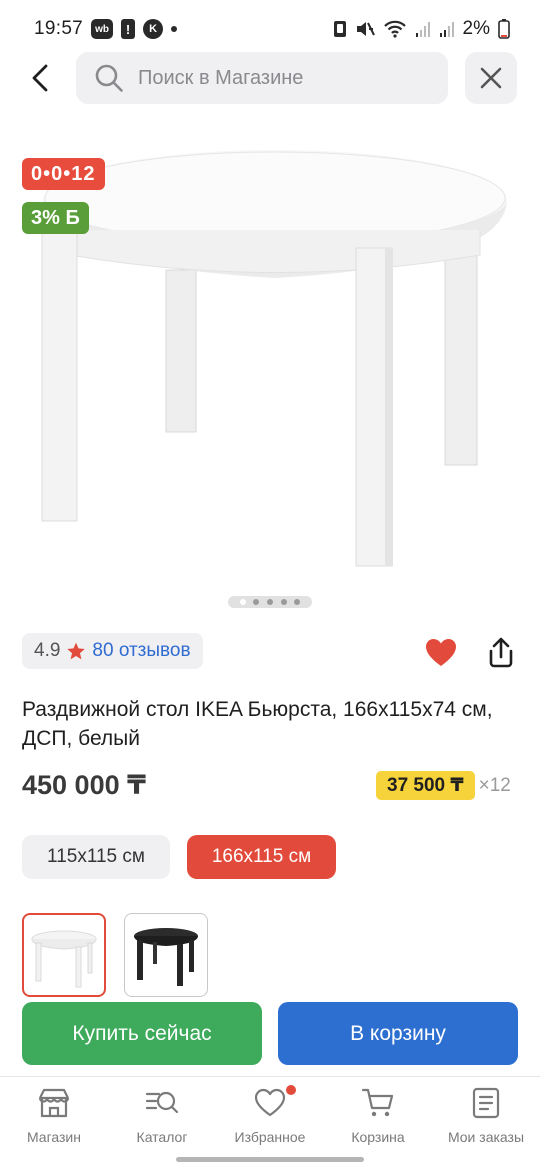  What do you see at coordinates (142, 1033) in the screenshot?
I see `buy-now-button: Купить сейчас` at bounding box center [142, 1033].